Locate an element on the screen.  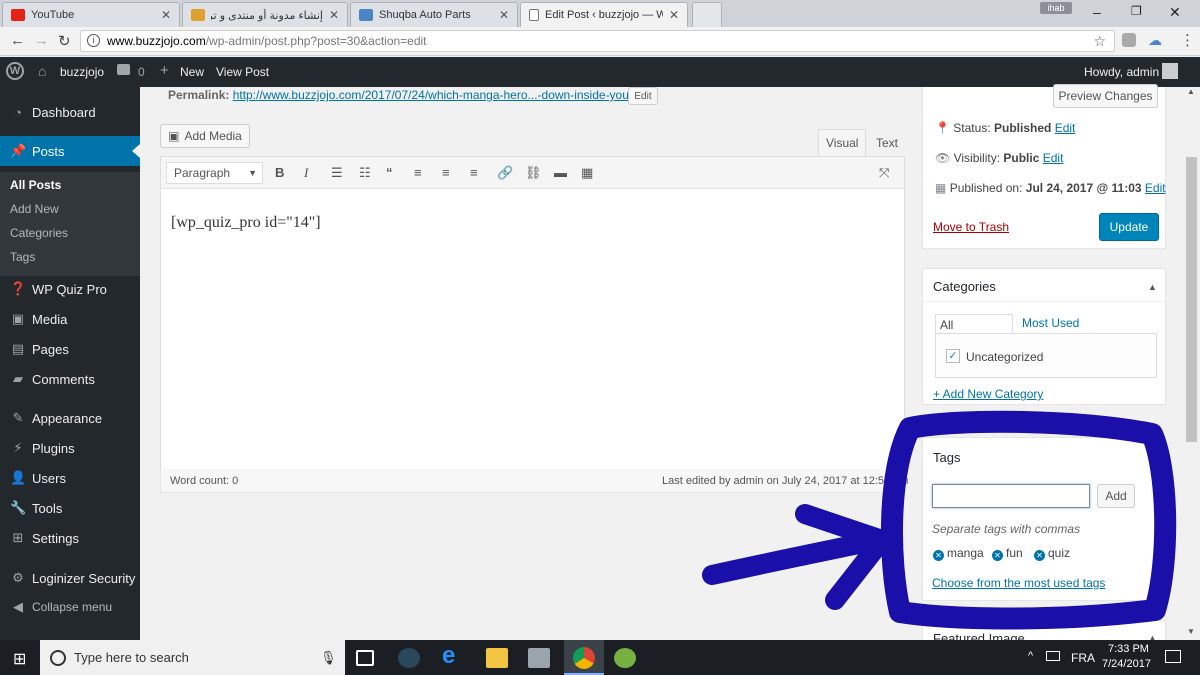
forward-icon: → is located at coordinates (41, 40).